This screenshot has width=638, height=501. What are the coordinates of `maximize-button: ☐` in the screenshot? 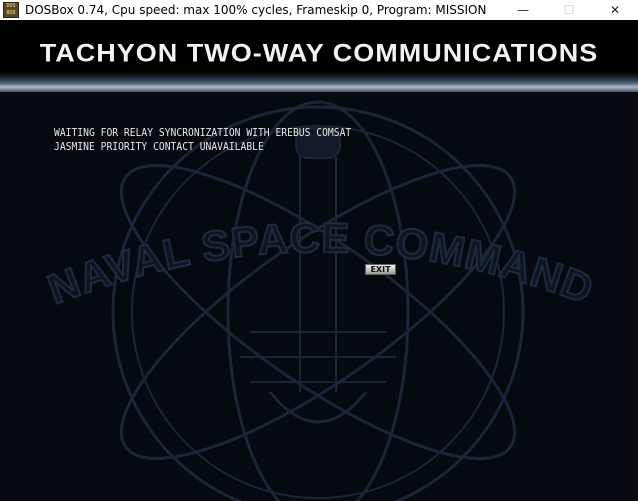 It's located at (569, 10).